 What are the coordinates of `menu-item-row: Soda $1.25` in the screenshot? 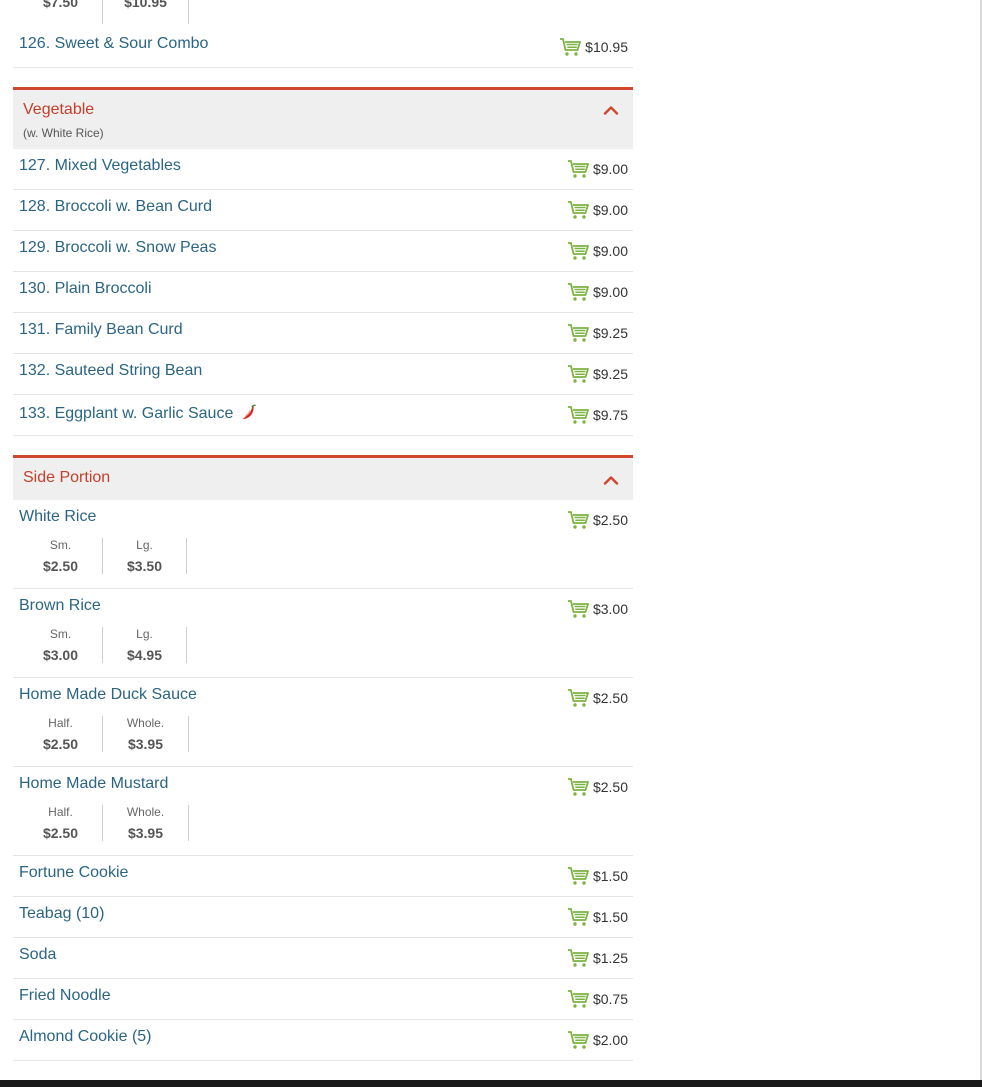 It's located at (323, 958).